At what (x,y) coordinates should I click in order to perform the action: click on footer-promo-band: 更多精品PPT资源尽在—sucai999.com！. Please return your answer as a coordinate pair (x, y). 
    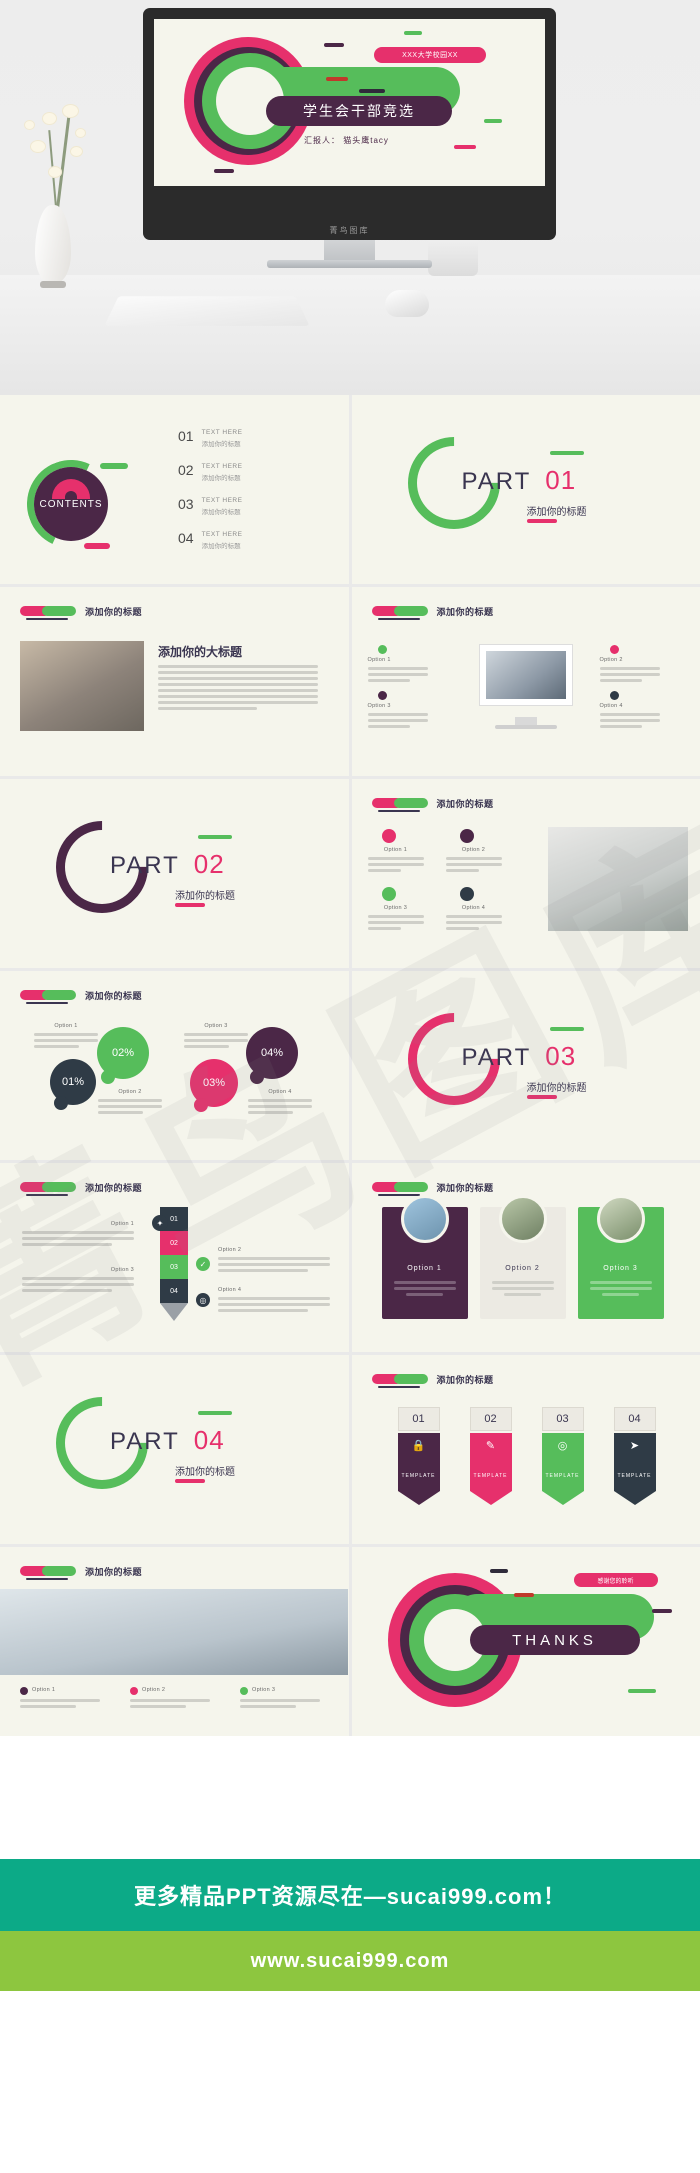
    Looking at the image, I should click on (350, 1895).